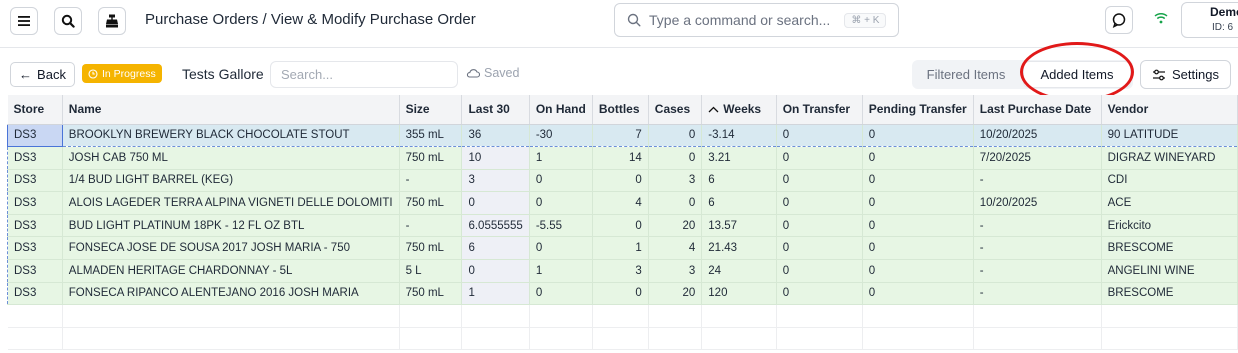  What do you see at coordinates (231, 181) in the screenshot?
I see `cell-name: 1/4 BUD LIGHT BARREL (KEG)` at bounding box center [231, 181].